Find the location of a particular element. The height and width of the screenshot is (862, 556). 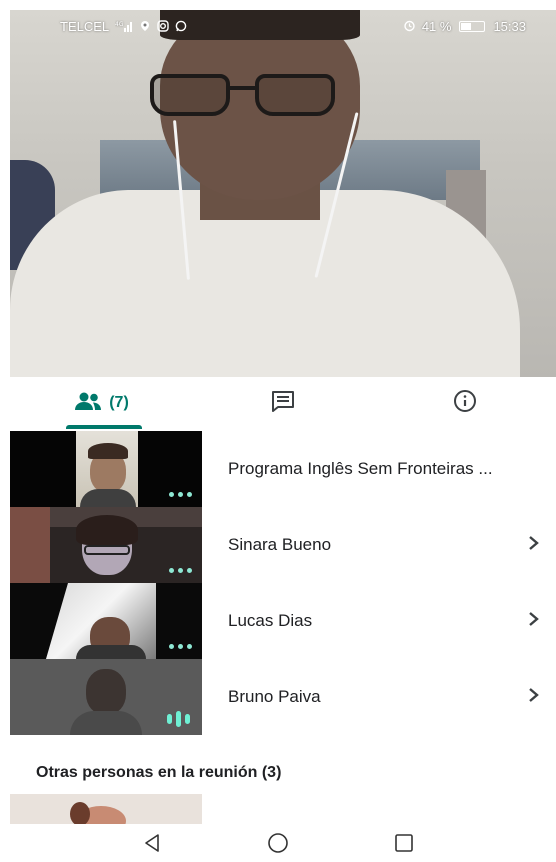

participant-count: (7) is located at coordinates (119, 402).